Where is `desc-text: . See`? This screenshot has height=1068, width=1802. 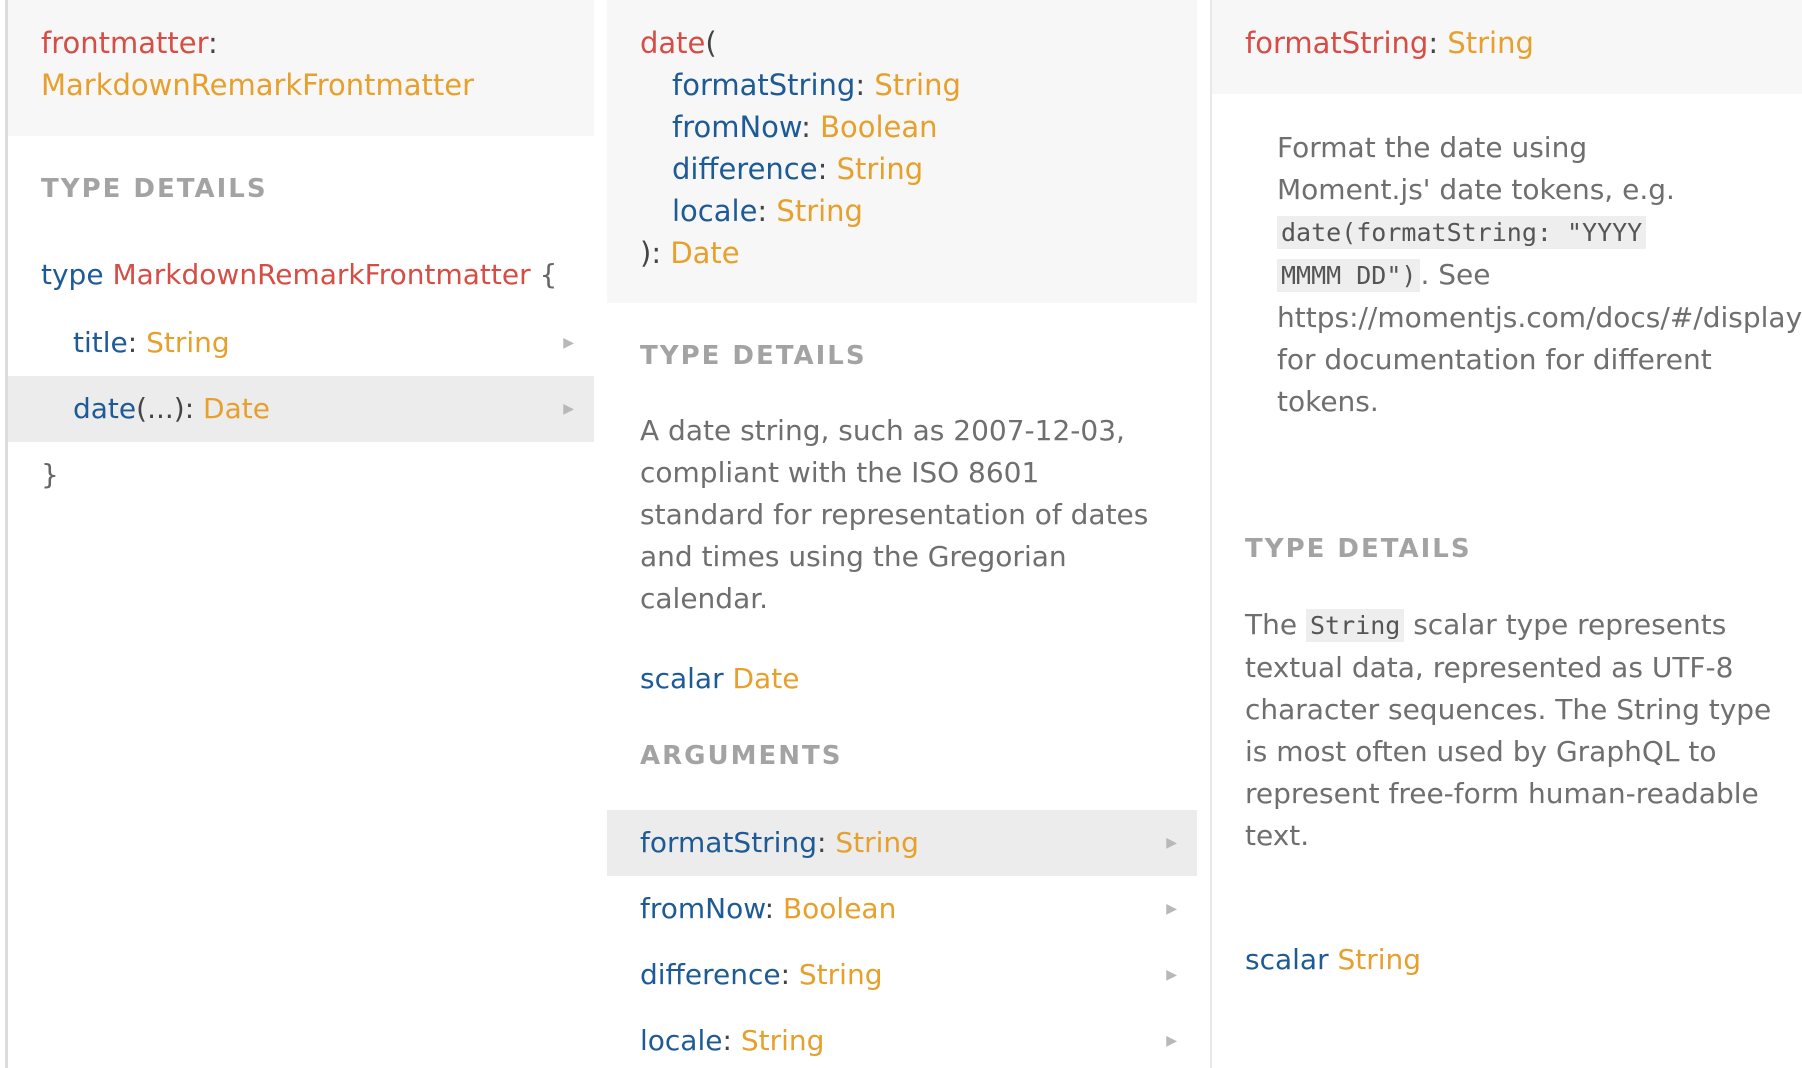 desc-text: . See is located at coordinates (1455, 274).